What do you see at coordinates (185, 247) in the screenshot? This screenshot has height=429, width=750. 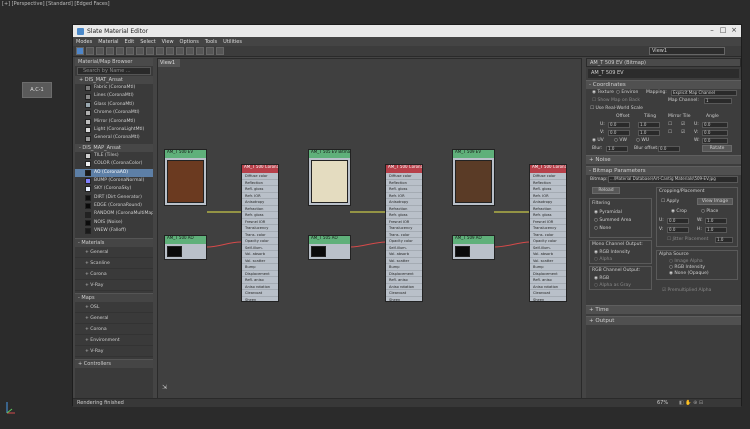 I see `ao-node: AM_T 500 AO` at bounding box center [185, 247].